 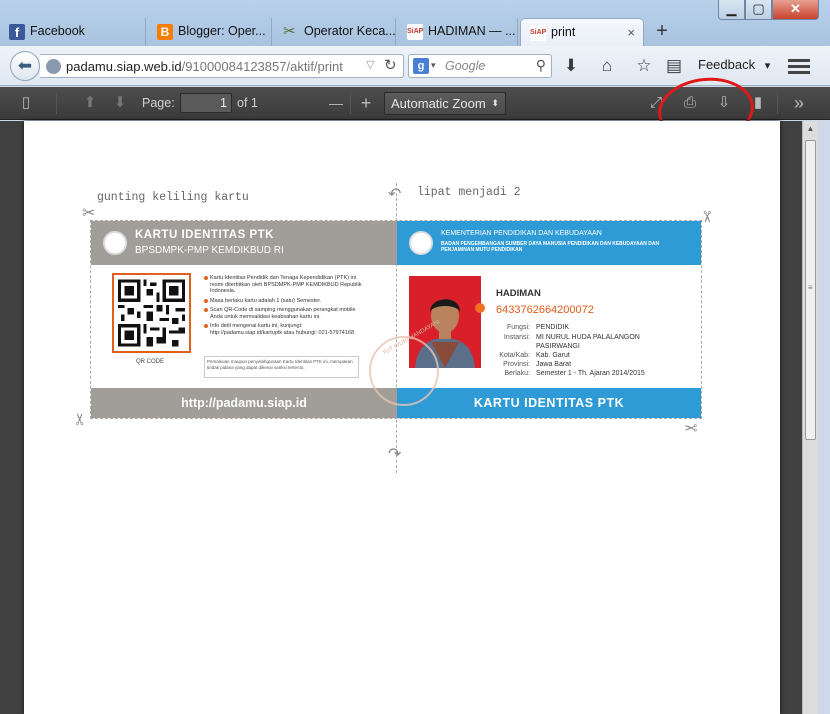 I want to click on page-label: Page:, so click(x=158, y=103).